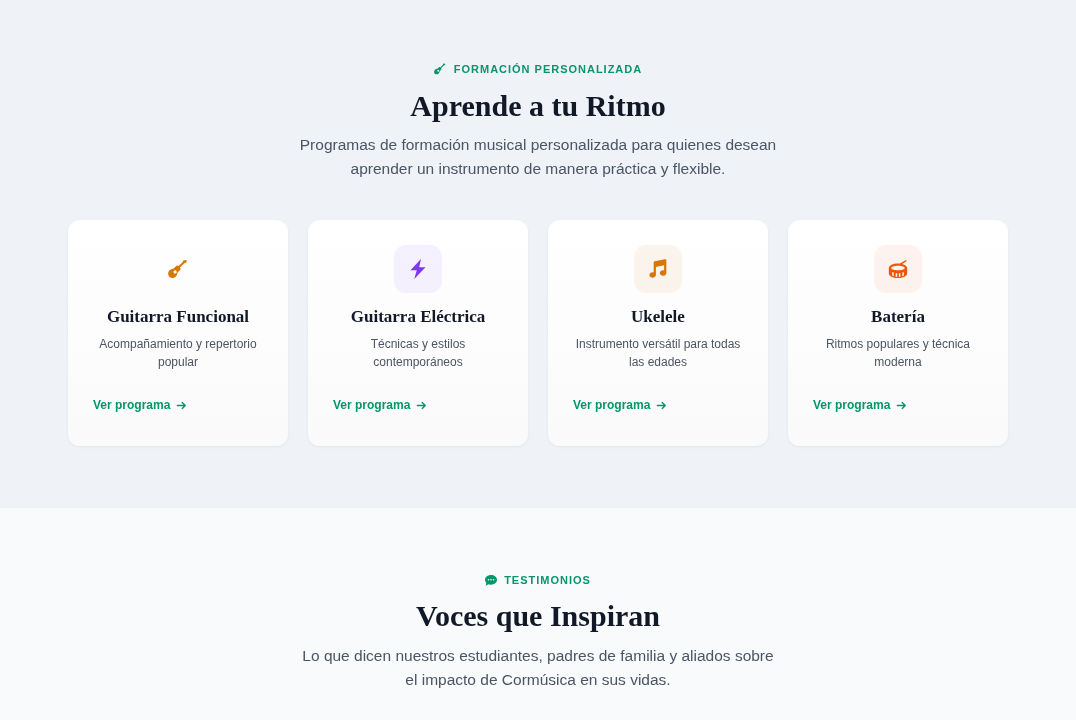 Image resolution: width=1076 pixels, height=720 pixels. What do you see at coordinates (538, 616) in the screenshot?
I see `section-heading: Voces que Inspiran` at bounding box center [538, 616].